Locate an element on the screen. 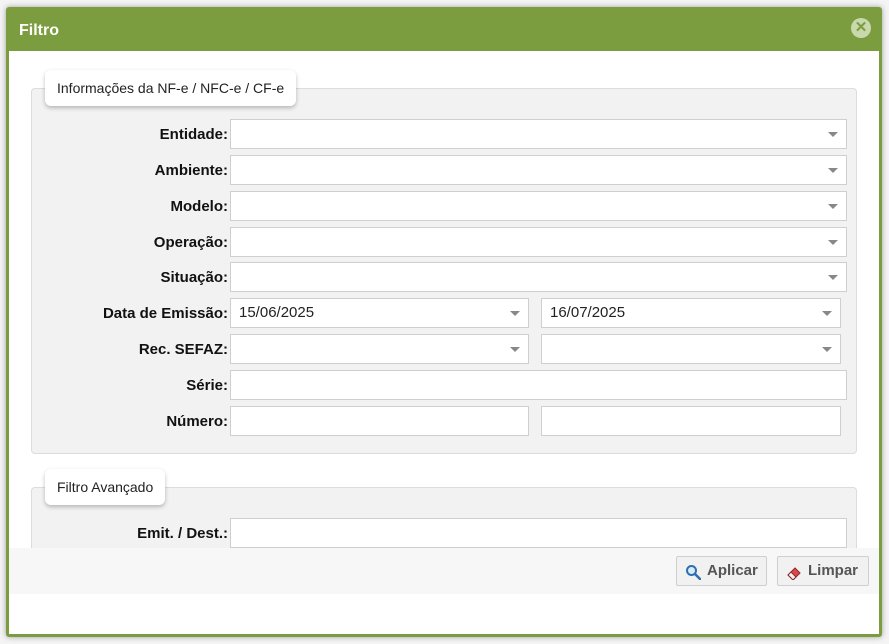 The height and width of the screenshot is (644, 889). modelo-row: Modelo: is located at coordinates (444, 206).